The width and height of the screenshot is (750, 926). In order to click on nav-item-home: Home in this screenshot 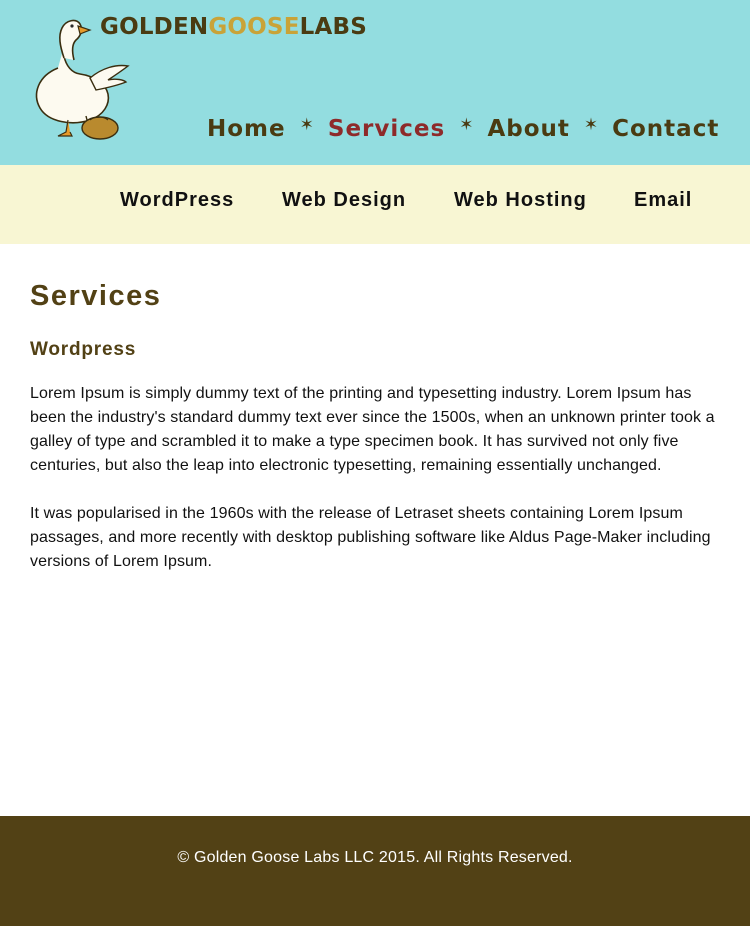, I will do `click(246, 129)`.